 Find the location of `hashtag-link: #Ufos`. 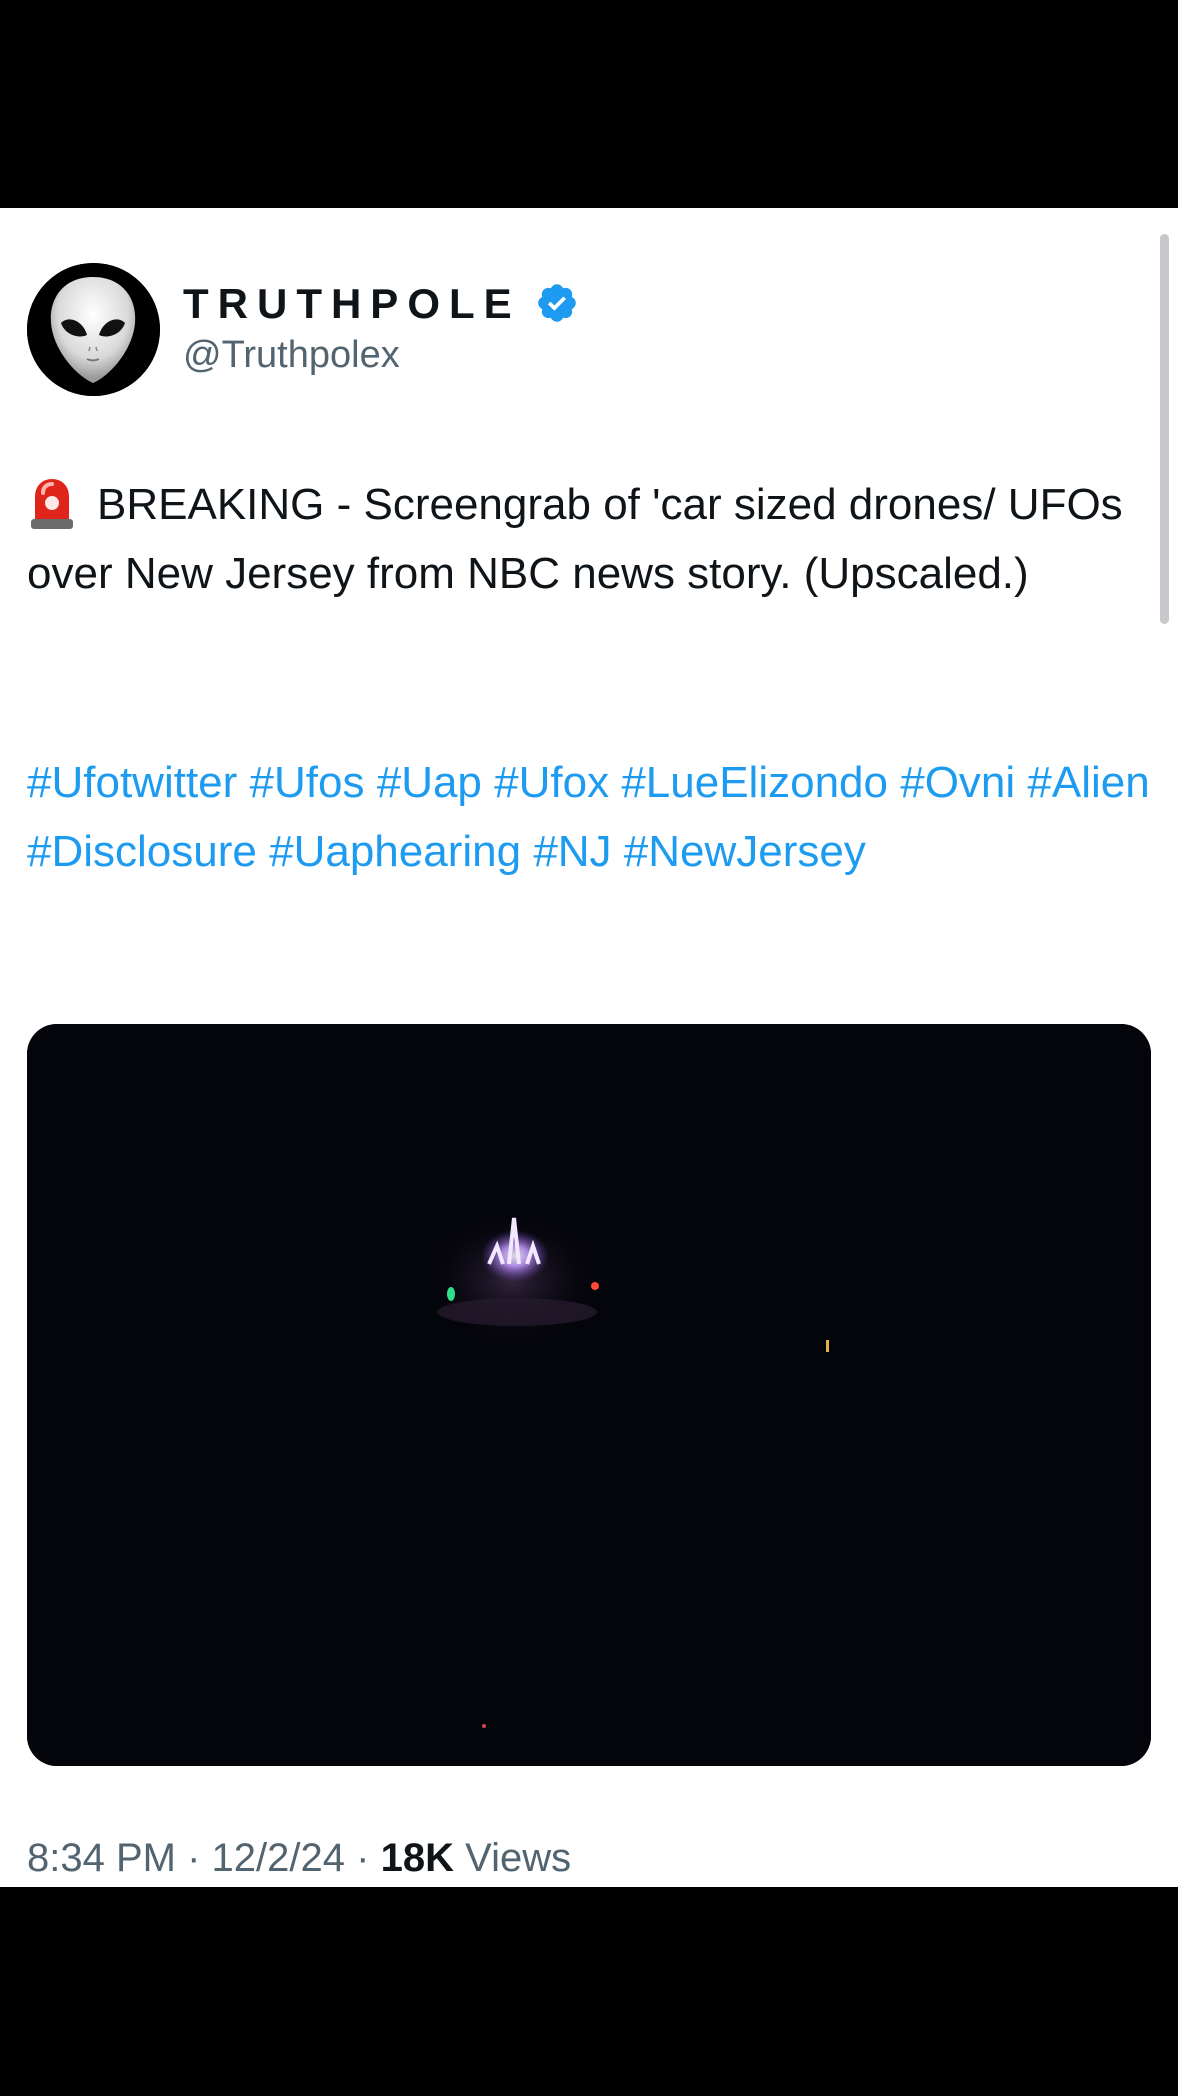

hashtag-link: #Ufos is located at coordinates (307, 782).